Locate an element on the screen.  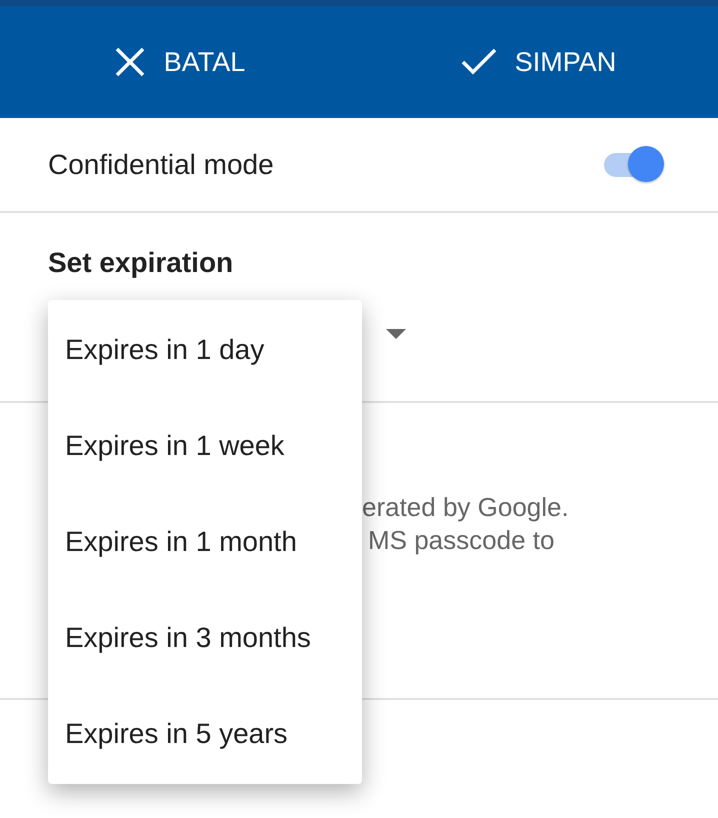
menu-item: Expires in 1 month is located at coordinates (205, 542).